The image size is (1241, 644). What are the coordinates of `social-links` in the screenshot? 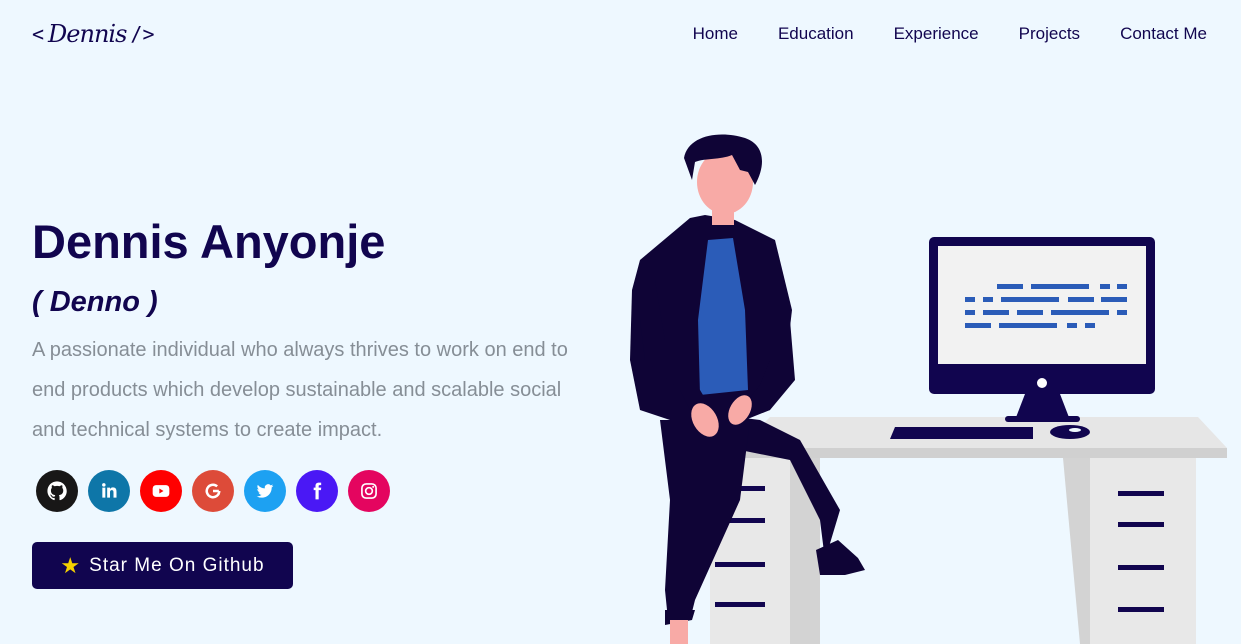 It's located at (213, 491).